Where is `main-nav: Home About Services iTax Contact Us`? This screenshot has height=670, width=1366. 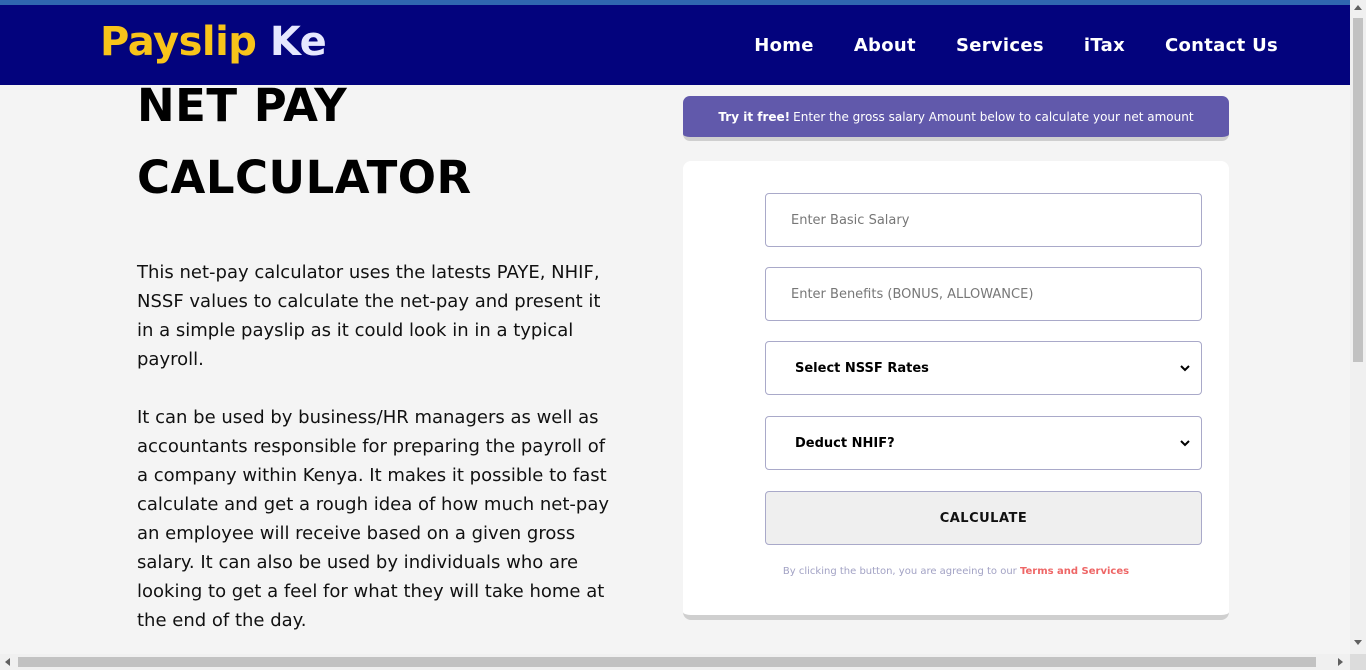
main-nav: Home About Services iTax Contact Us is located at coordinates (1016, 45).